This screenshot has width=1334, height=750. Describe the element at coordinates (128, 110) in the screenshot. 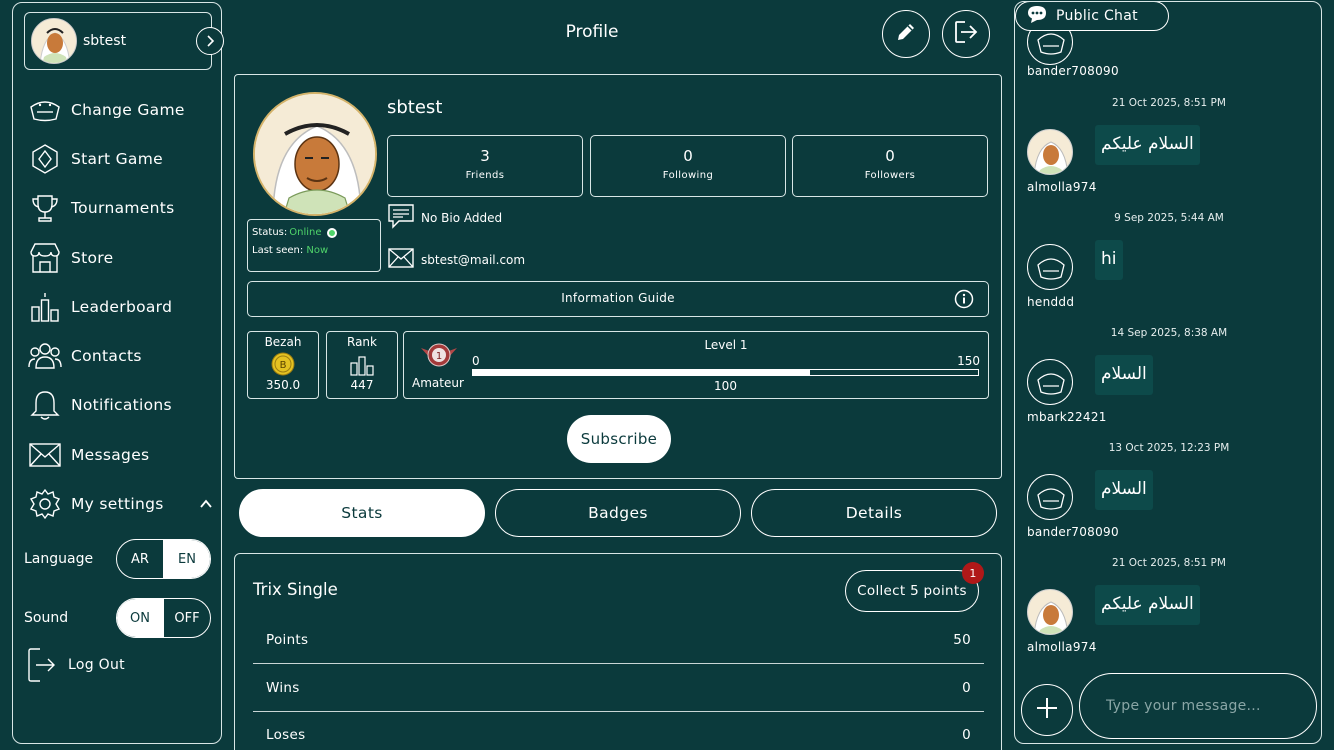

I see `sidebar-item-label: Change Game` at that location.